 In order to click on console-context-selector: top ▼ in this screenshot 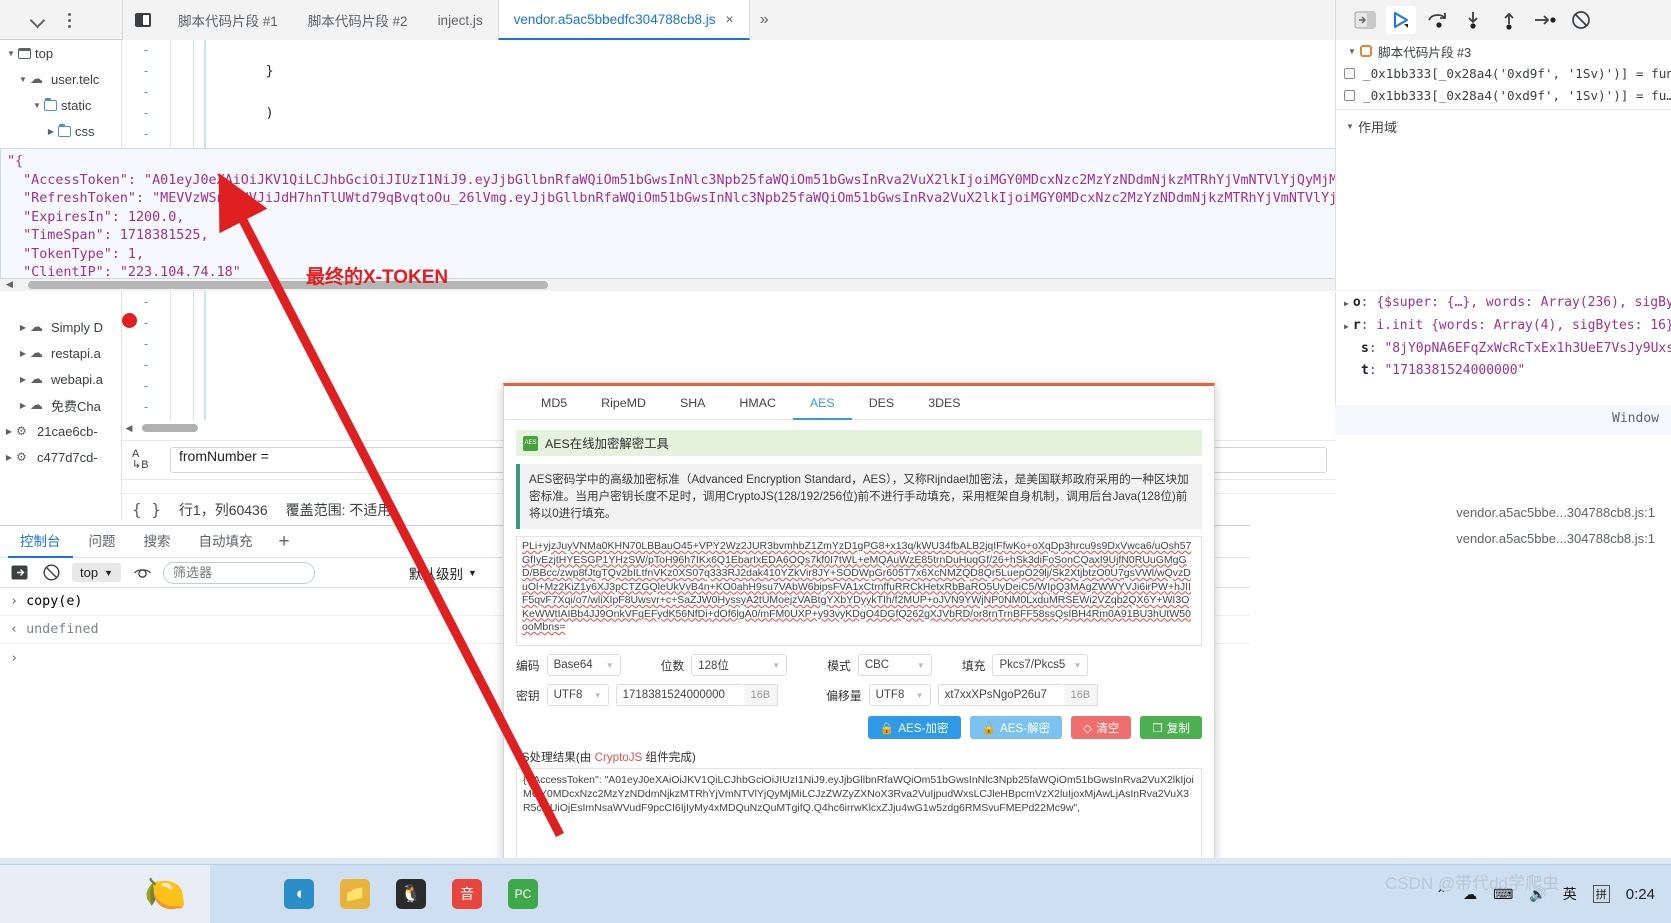, I will do `click(96, 572)`.